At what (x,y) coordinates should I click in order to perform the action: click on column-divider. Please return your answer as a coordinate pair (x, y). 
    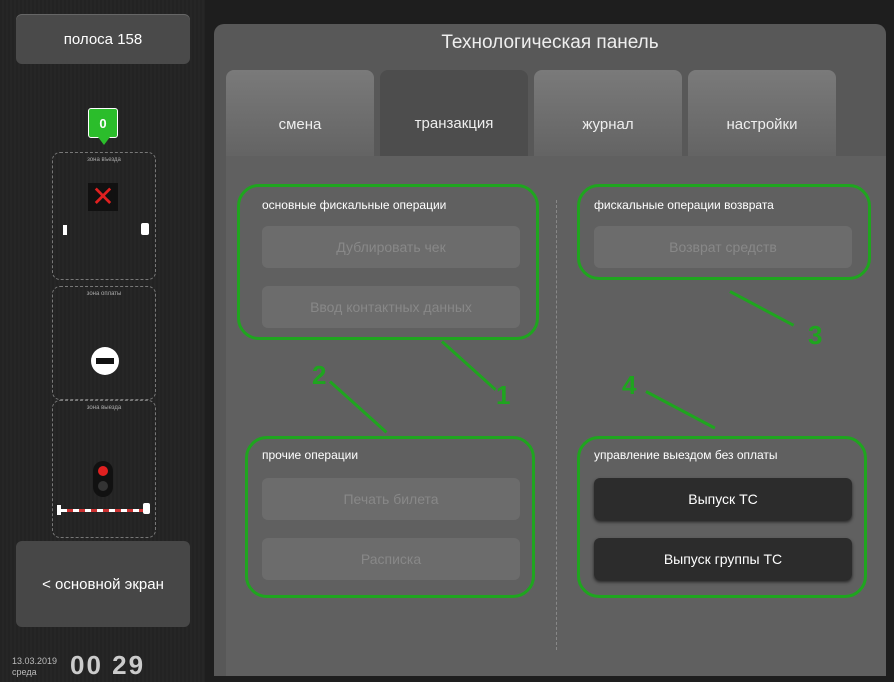
    Looking at the image, I should click on (556, 425).